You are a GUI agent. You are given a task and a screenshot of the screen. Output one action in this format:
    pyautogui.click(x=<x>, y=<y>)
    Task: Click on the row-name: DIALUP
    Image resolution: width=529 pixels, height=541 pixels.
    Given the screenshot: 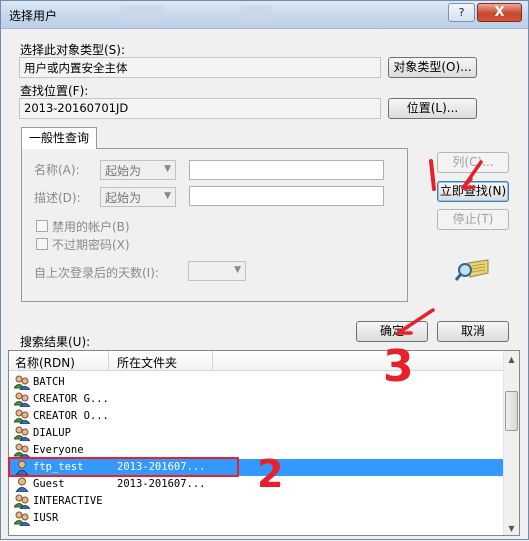 What is the action you would take?
    pyautogui.click(x=52, y=433)
    